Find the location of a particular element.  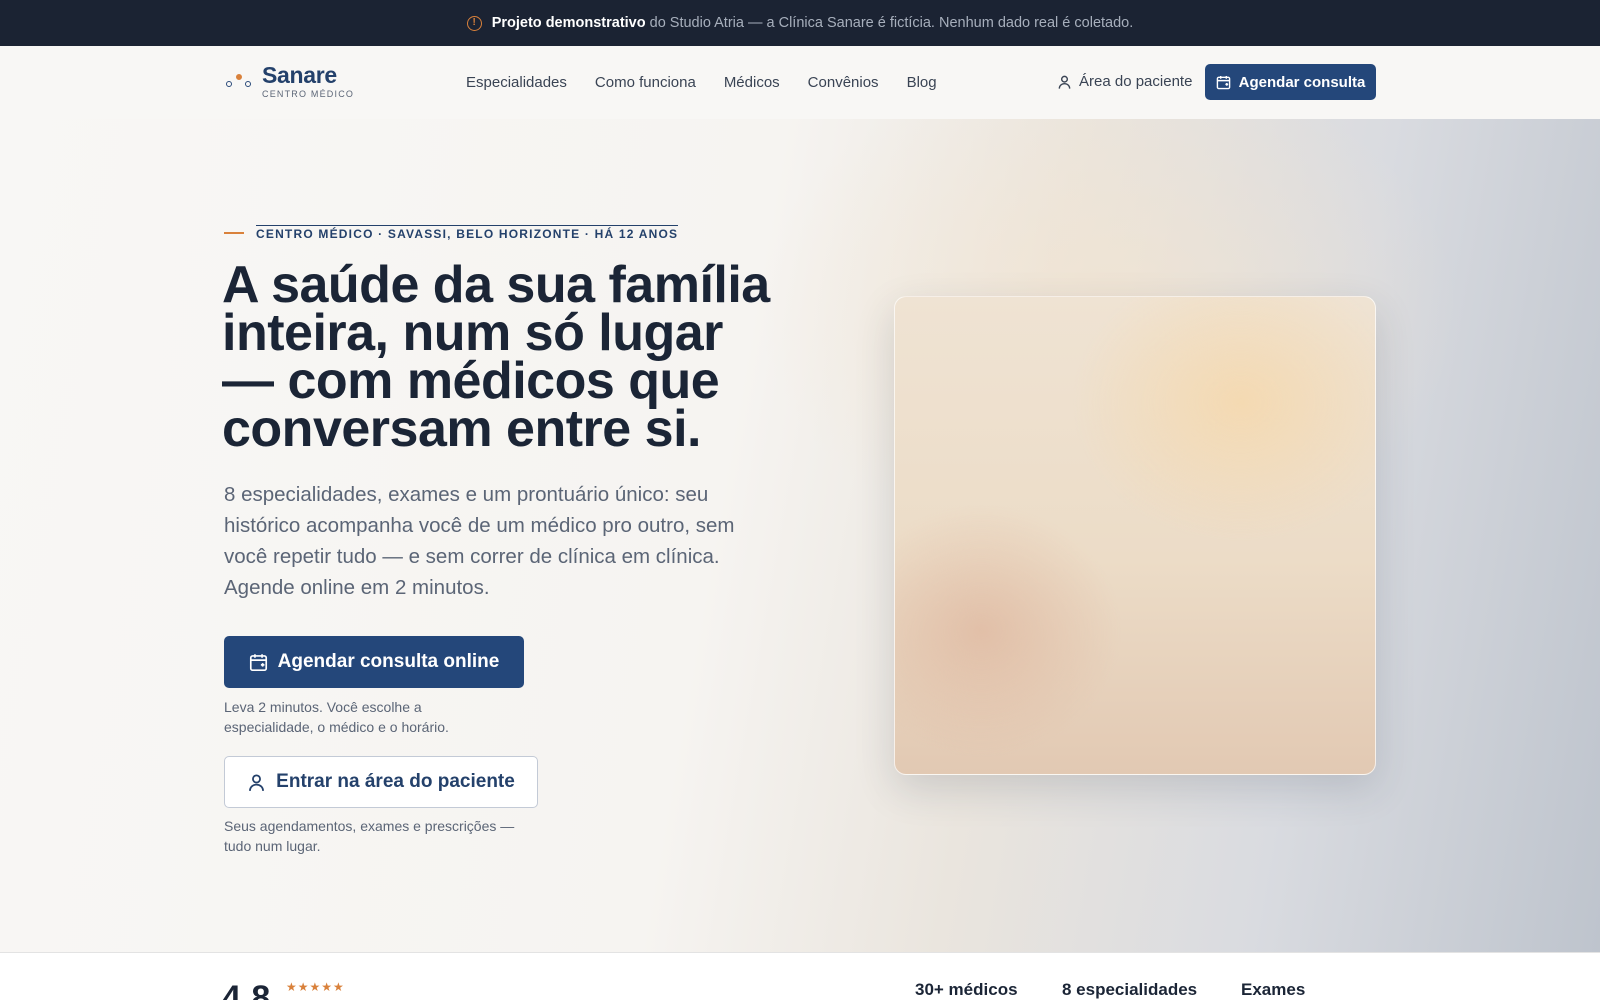

nav-item-convenios: Convênios is located at coordinates (843, 82).